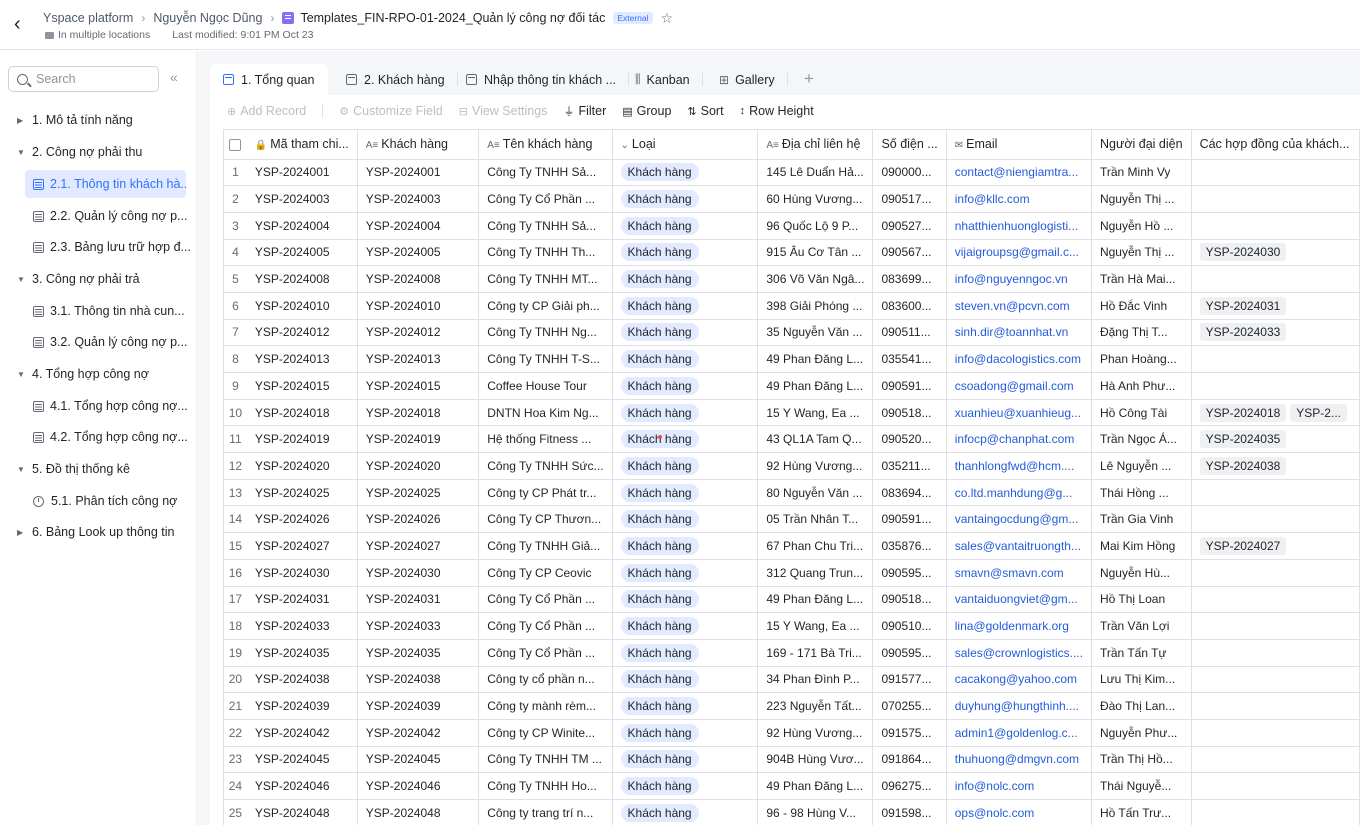  I want to click on row-height-button: ↕ Row Height, so click(777, 111).